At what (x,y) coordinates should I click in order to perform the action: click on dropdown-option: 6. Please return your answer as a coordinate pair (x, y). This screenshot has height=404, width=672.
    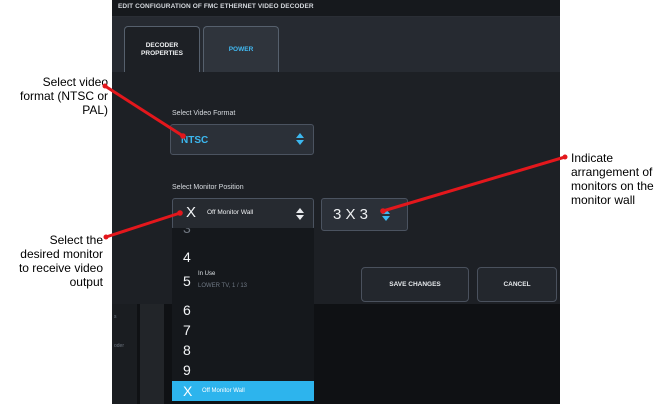
    Looking at the image, I should click on (243, 310).